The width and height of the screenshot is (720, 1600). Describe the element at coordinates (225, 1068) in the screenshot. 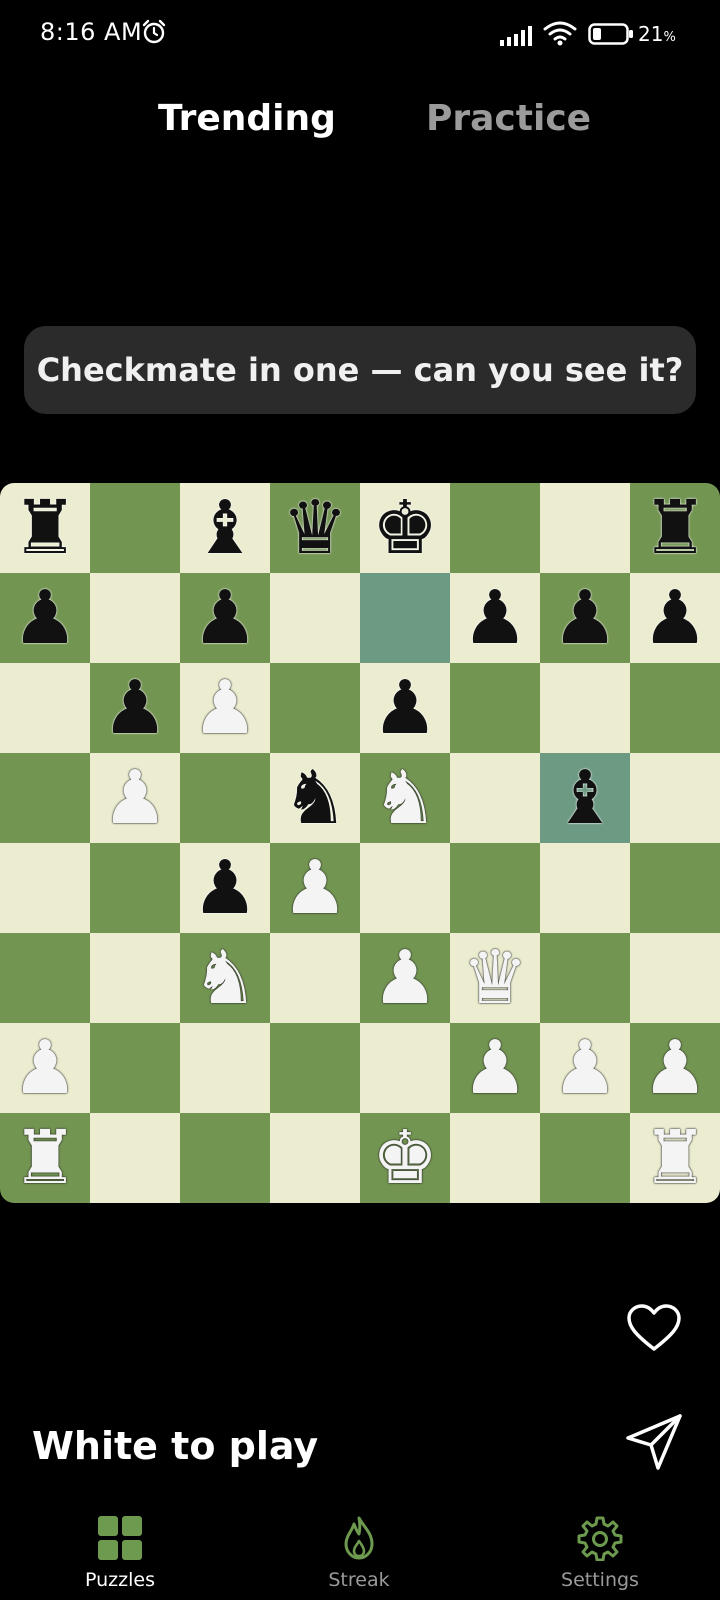

I see `square-c2` at that location.